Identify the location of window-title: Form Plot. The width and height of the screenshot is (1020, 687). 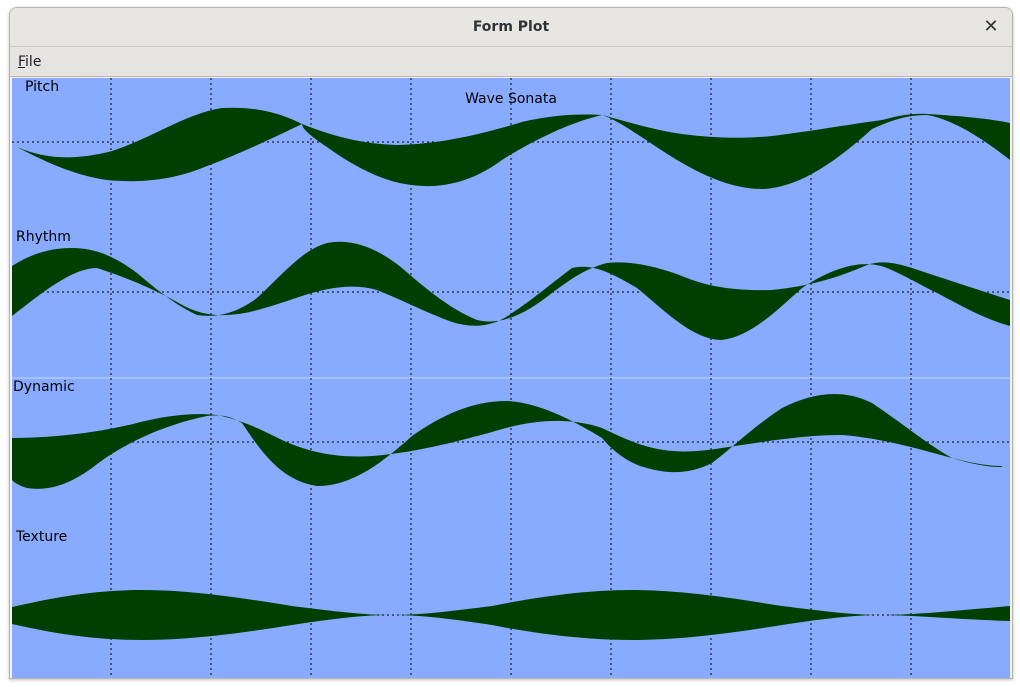
(511, 27).